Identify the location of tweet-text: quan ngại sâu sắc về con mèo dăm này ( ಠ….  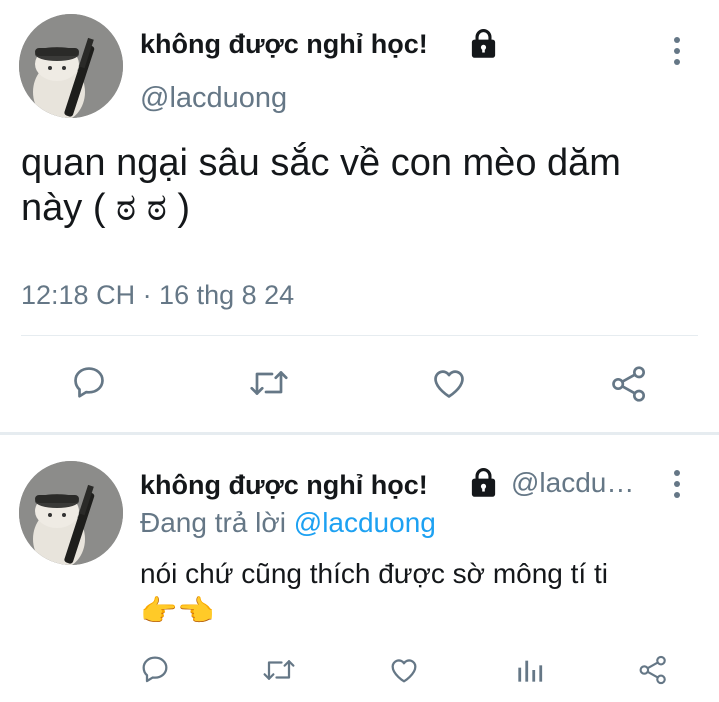
(321, 185).